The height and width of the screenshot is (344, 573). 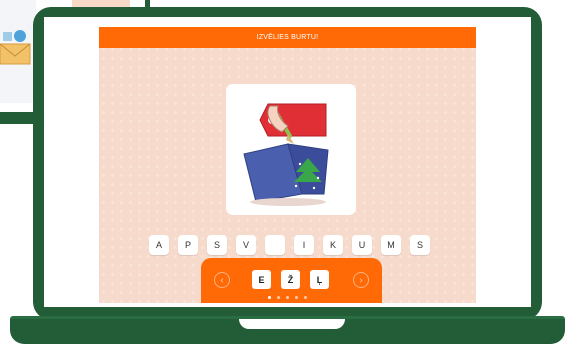 I want to click on gift-card-icon, so click(x=286, y=154).